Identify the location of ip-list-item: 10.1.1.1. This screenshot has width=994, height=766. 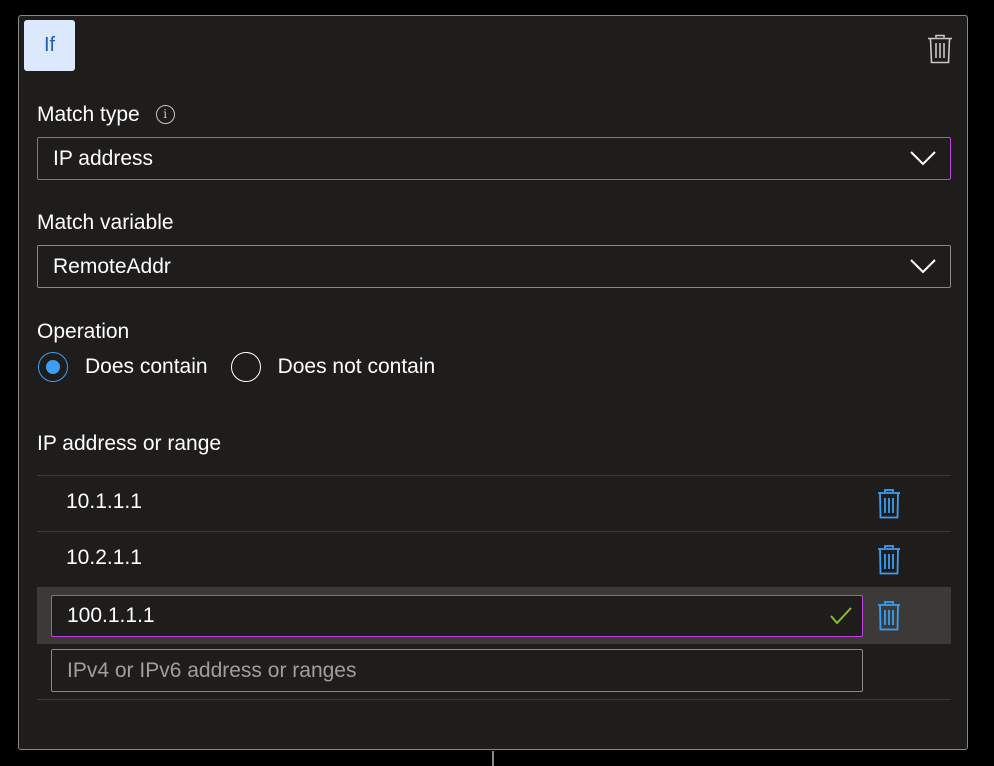
(494, 503).